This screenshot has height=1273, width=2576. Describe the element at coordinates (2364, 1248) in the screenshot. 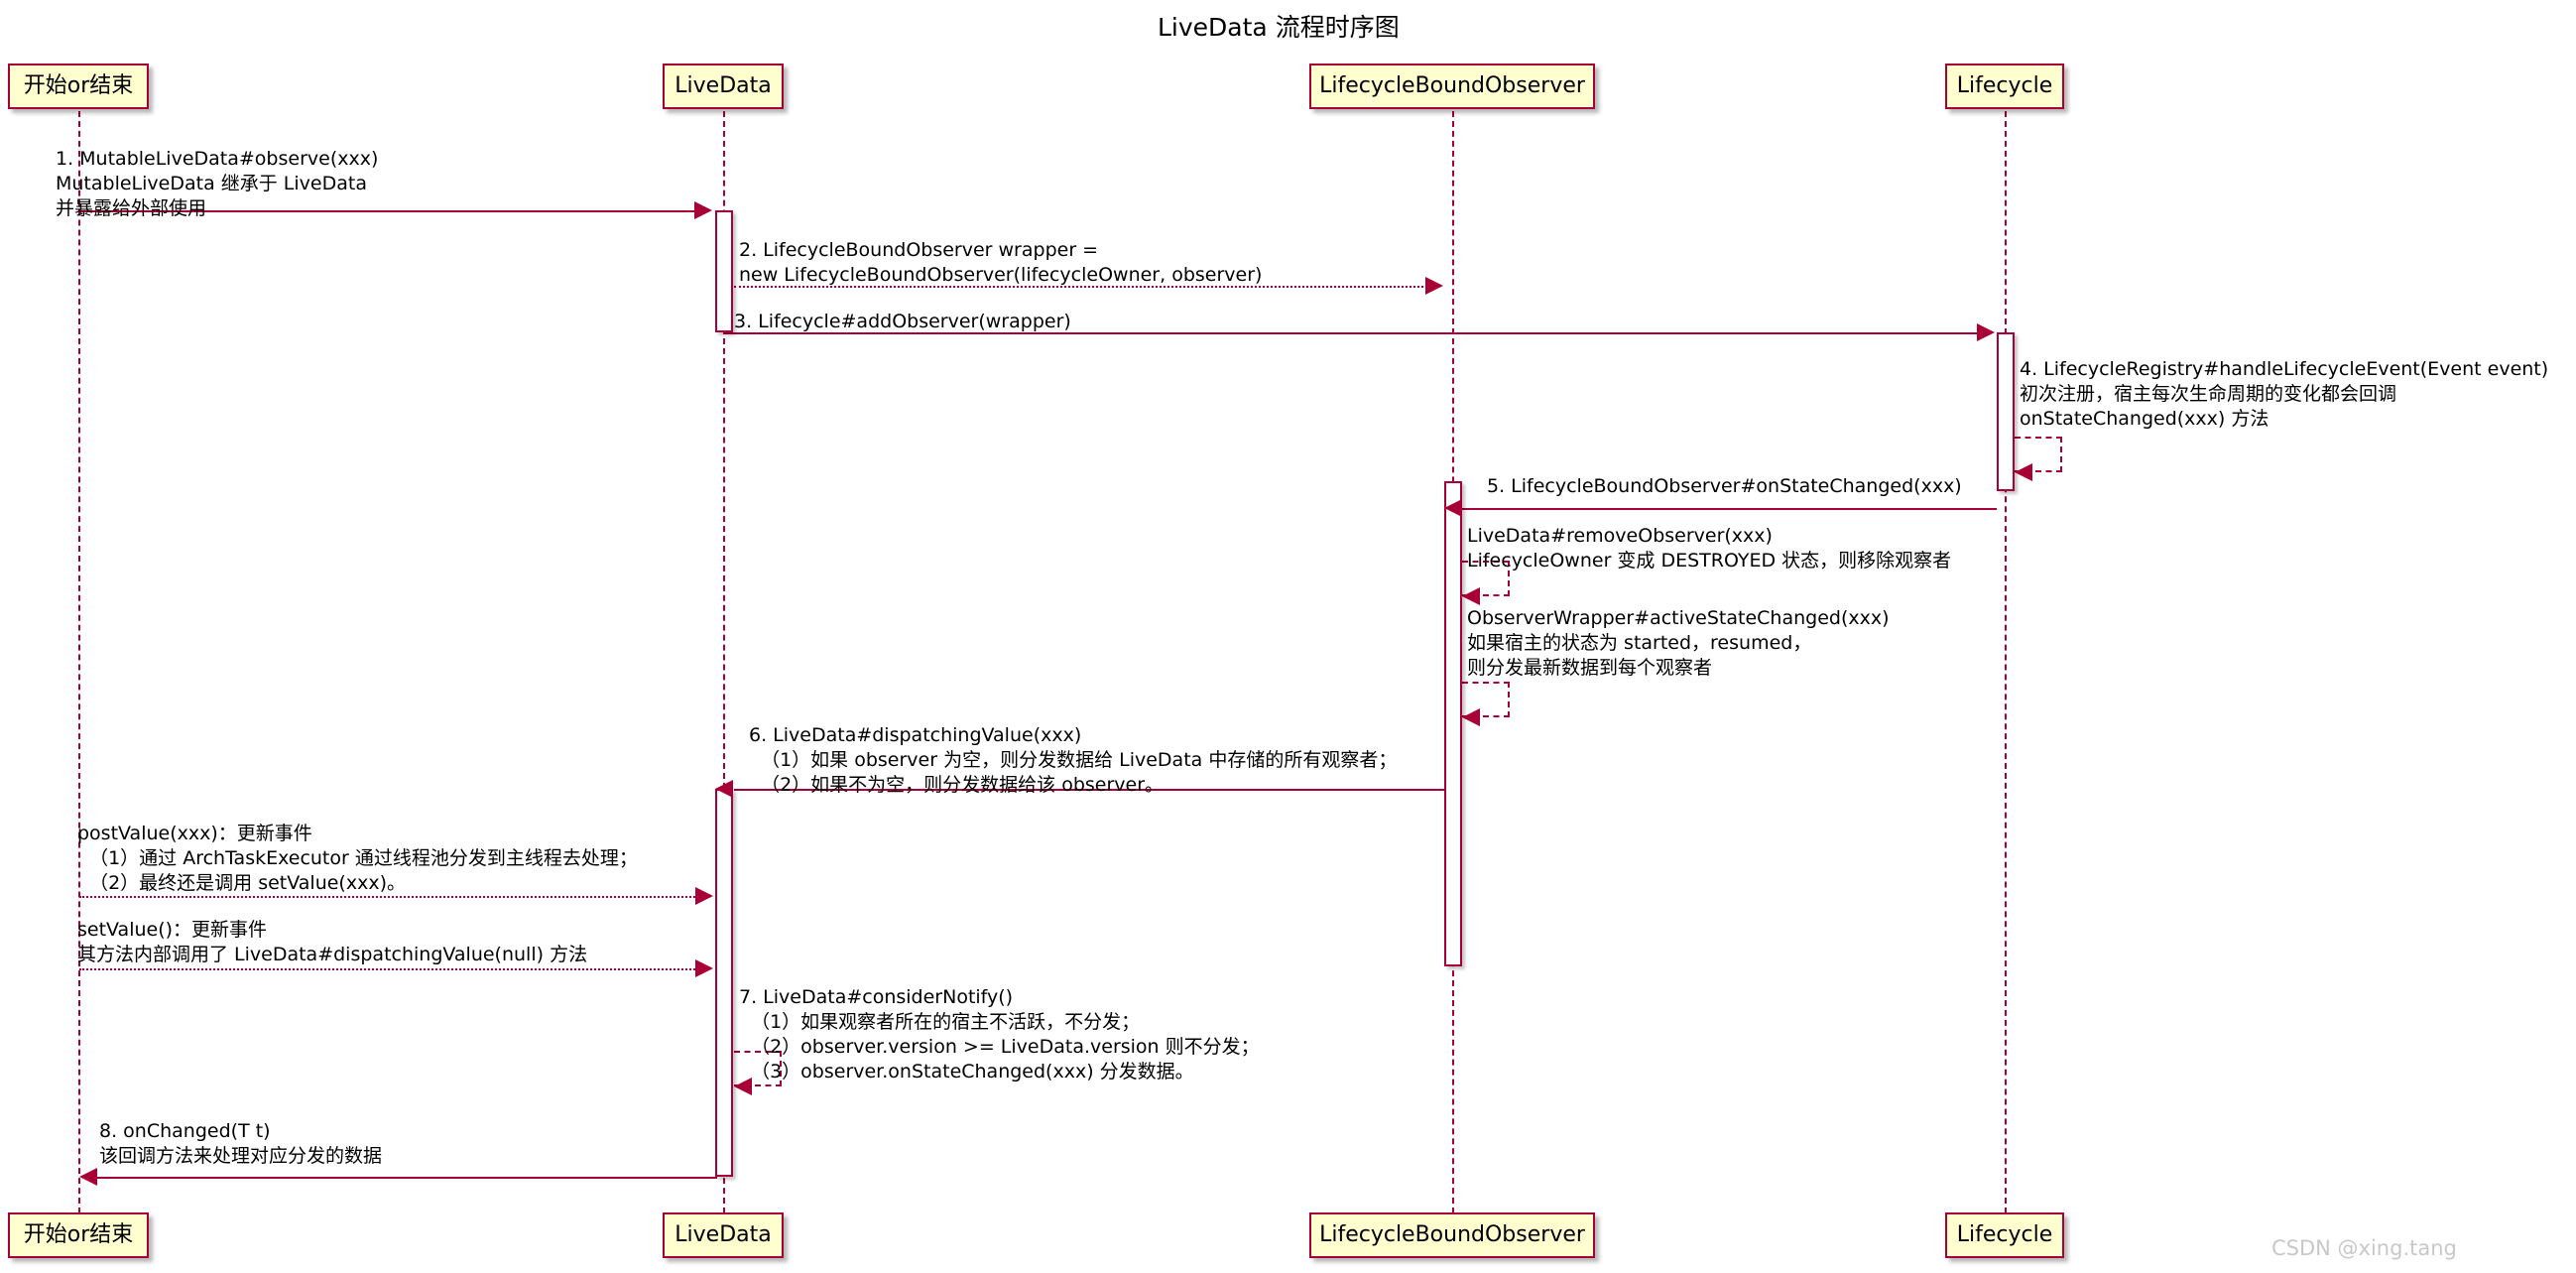

I see `watermark: CSDN @xing.tang` at that location.